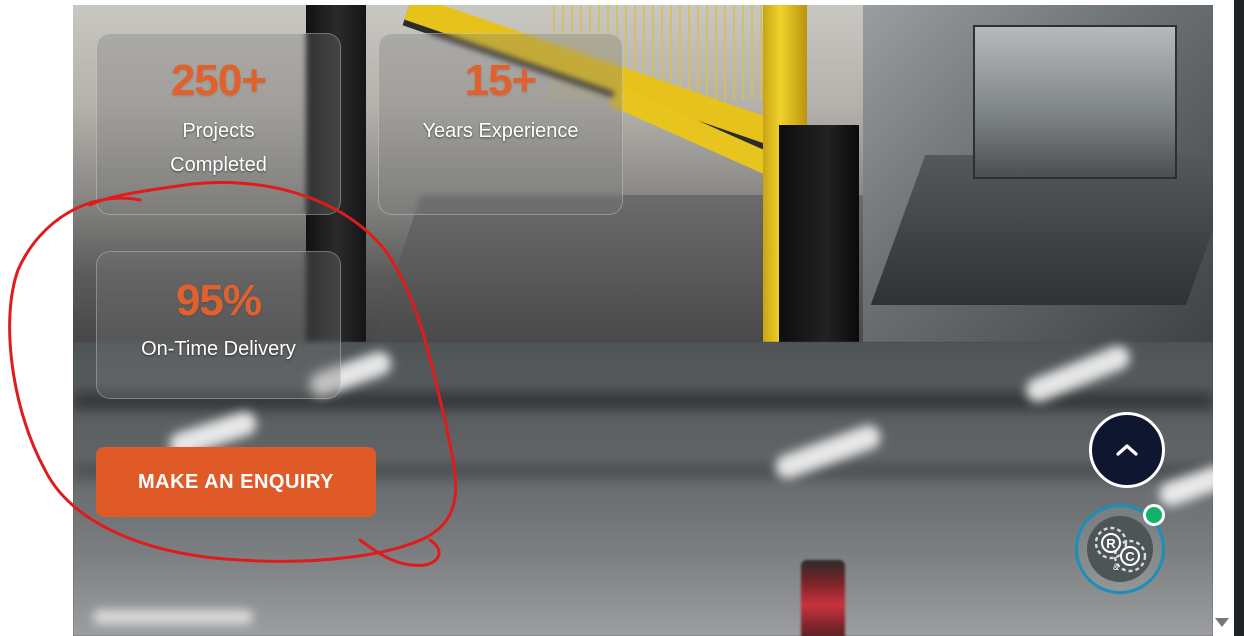 The width and height of the screenshot is (1244, 636). I want to click on scroll-to-top-button, so click(1127, 450).